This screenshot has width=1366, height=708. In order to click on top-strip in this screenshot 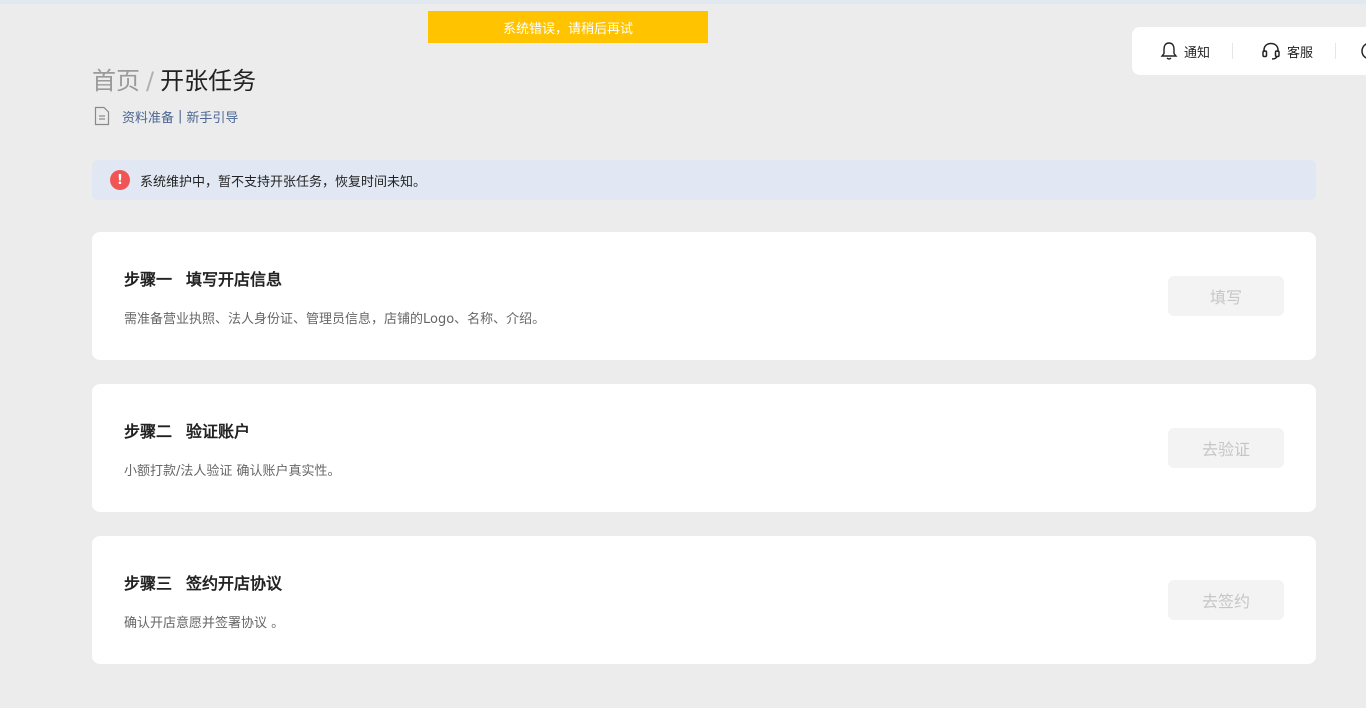, I will do `click(683, 2)`.